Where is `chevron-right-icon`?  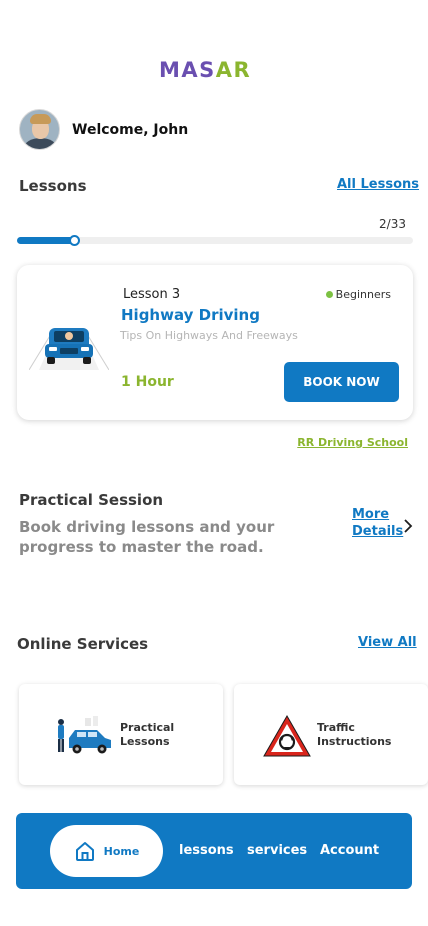
chevron-right-icon is located at coordinates (408, 526).